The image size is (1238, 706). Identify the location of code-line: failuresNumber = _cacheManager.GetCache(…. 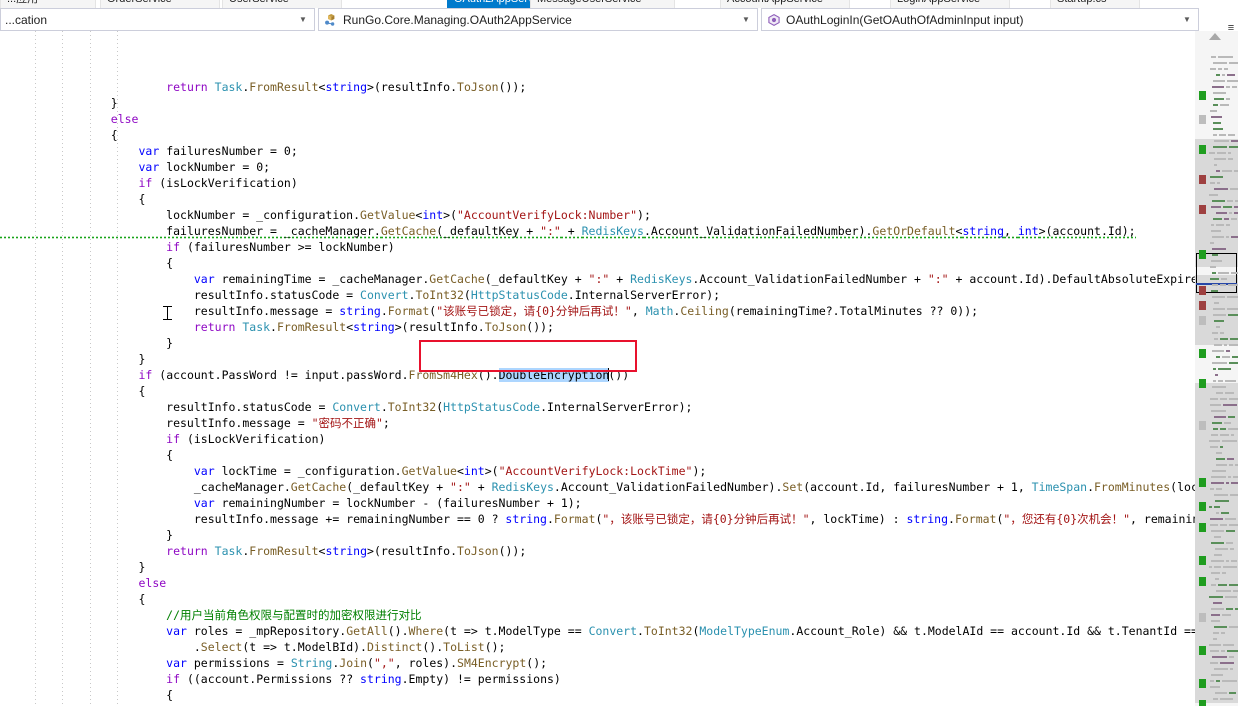
(597, 232).